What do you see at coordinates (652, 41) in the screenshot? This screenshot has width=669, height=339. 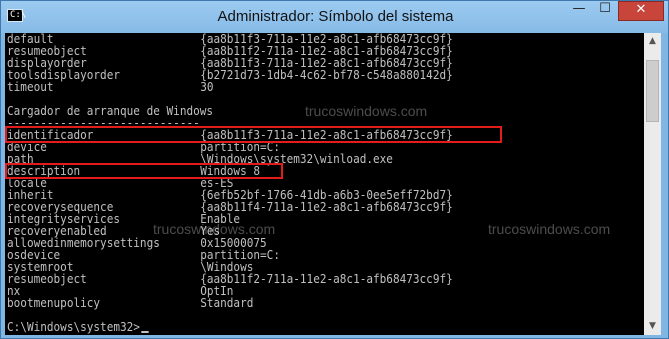 I see `scroll-up-arrow-icon: ▲` at bounding box center [652, 41].